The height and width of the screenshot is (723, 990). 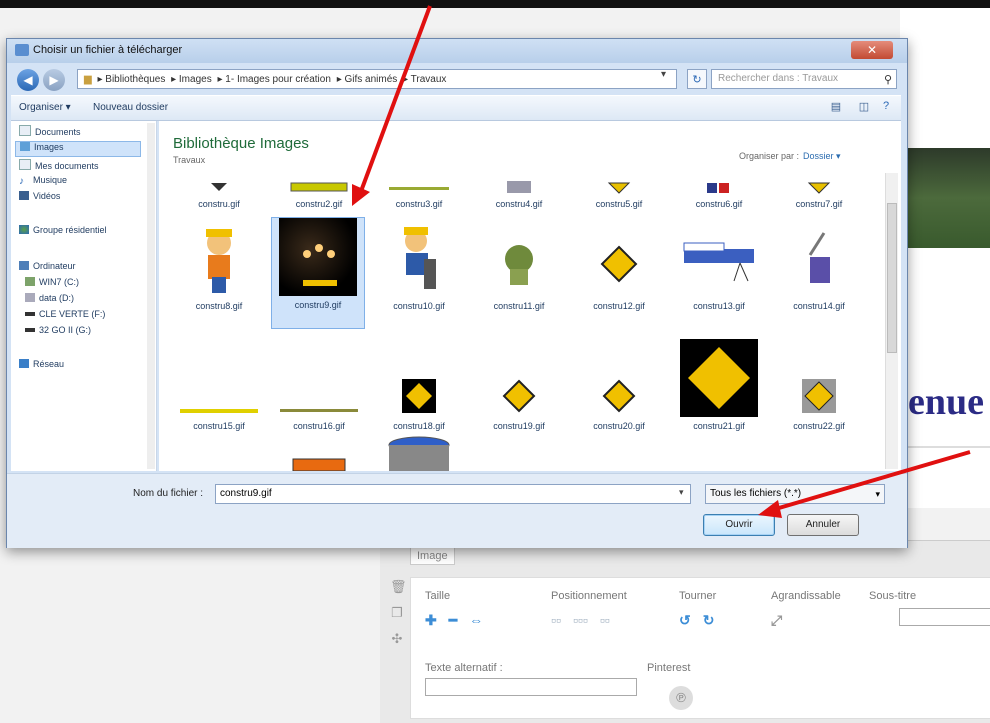 What do you see at coordinates (22, 50) in the screenshot?
I see `window-icon` at bounding box center [22, 50].